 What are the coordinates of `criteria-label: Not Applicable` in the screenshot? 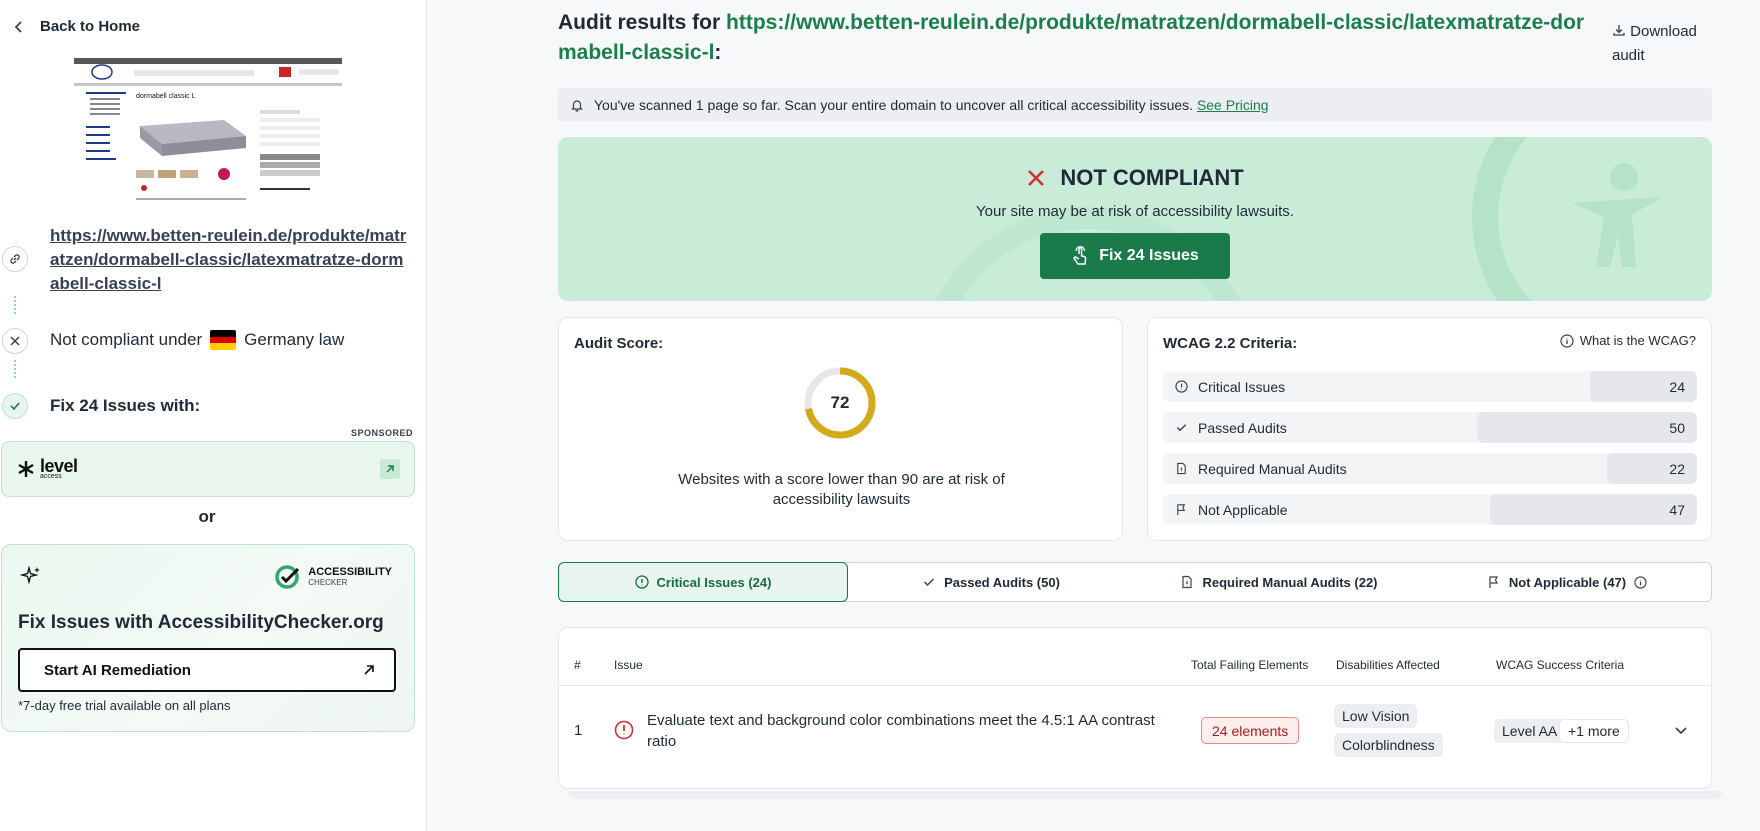 It's located at (1243, 509).